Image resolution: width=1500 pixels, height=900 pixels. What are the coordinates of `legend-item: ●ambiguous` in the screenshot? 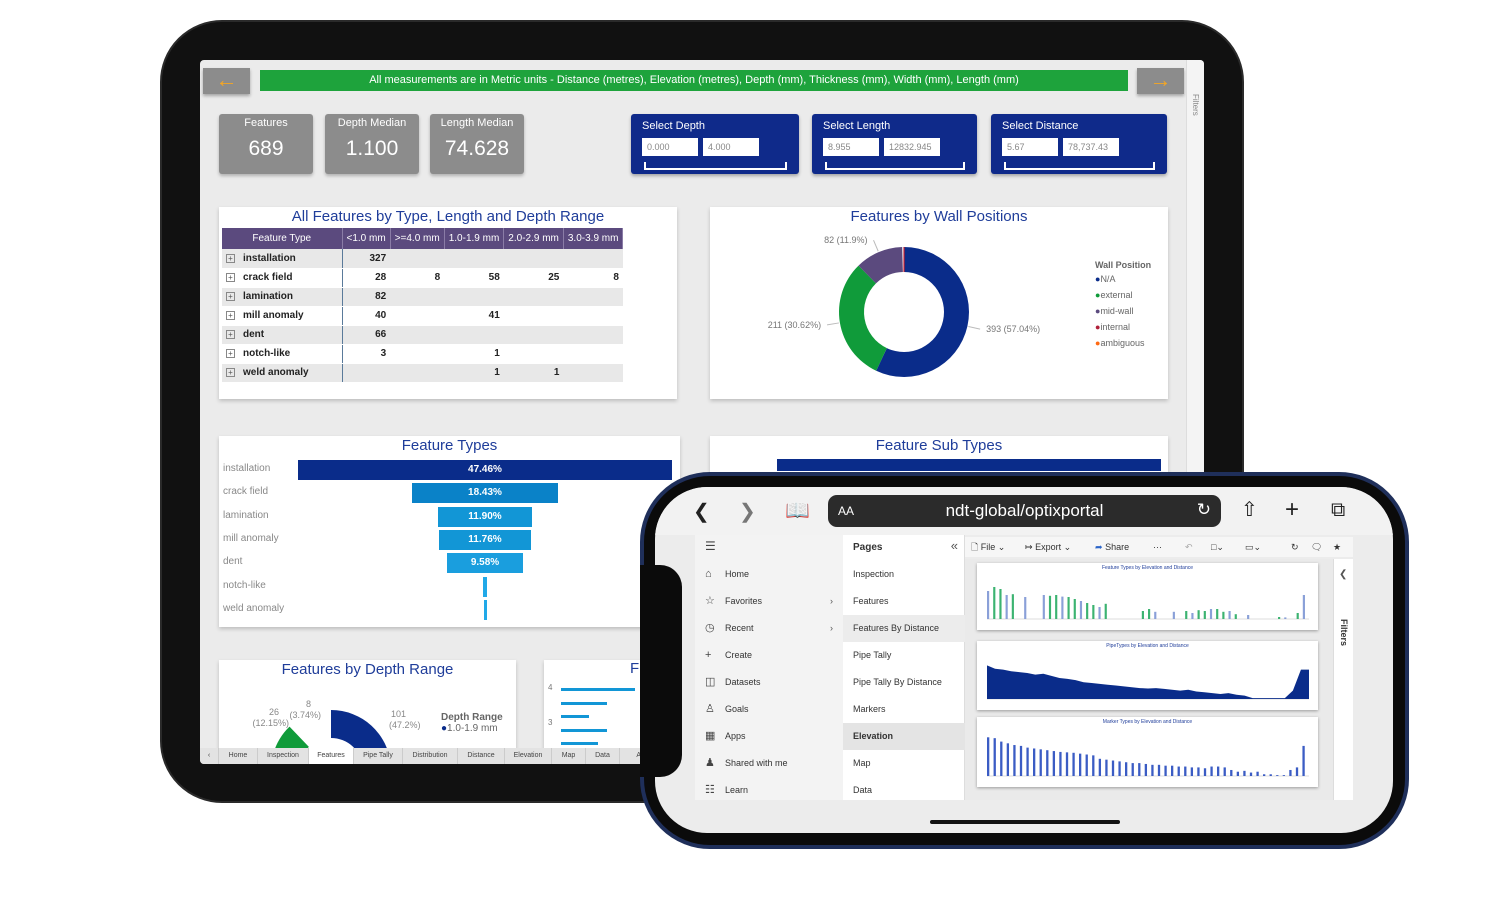 It's located at (1123, 343).